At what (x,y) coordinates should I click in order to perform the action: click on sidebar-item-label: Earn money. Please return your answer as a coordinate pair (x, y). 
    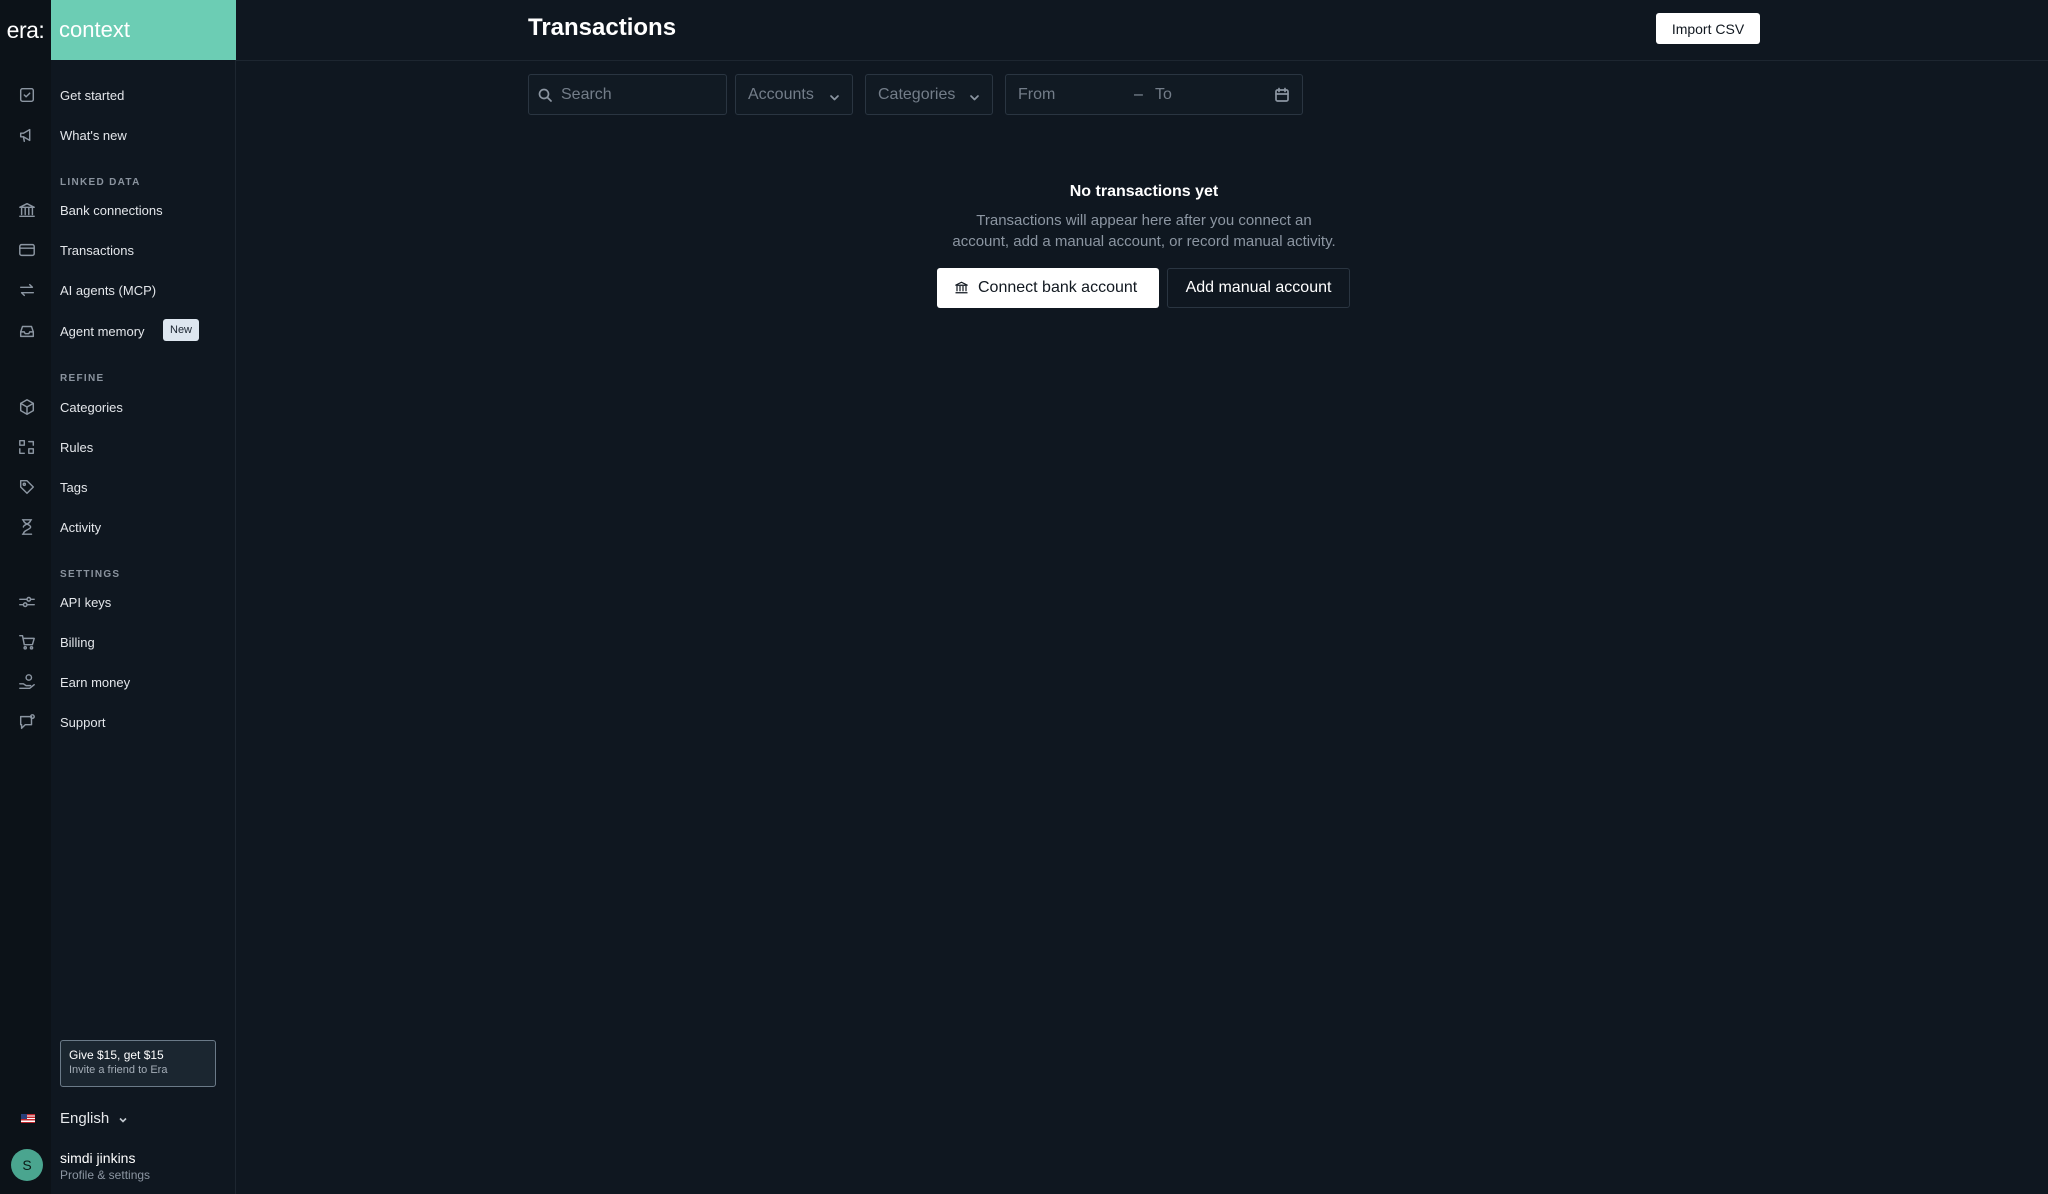
    Looking at the image, I should click on (95, 682).